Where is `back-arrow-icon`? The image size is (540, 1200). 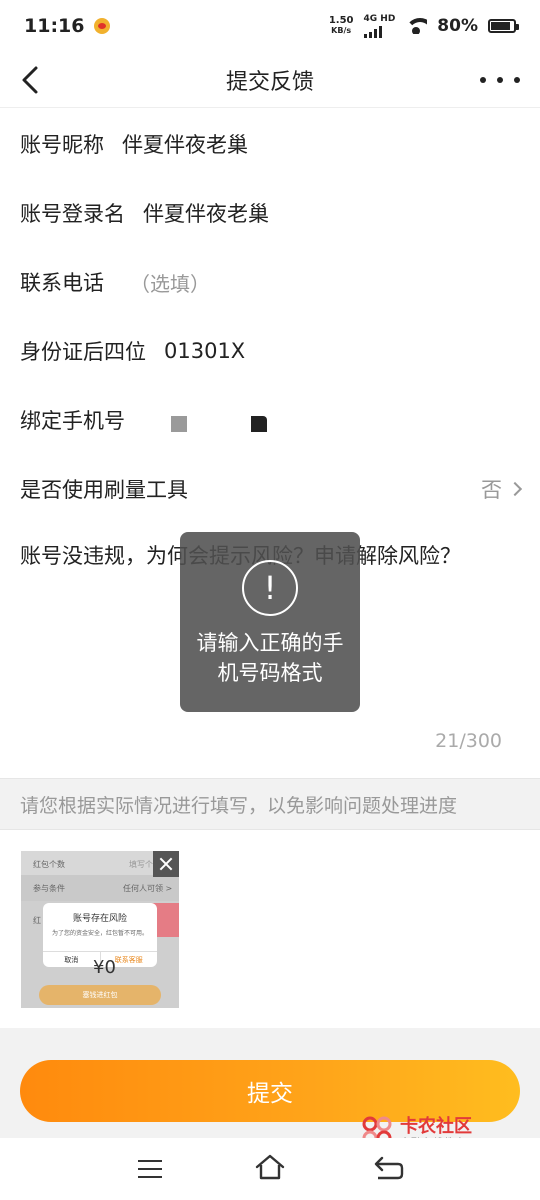
back-arrow-icon is located at coordinates (32, 80).